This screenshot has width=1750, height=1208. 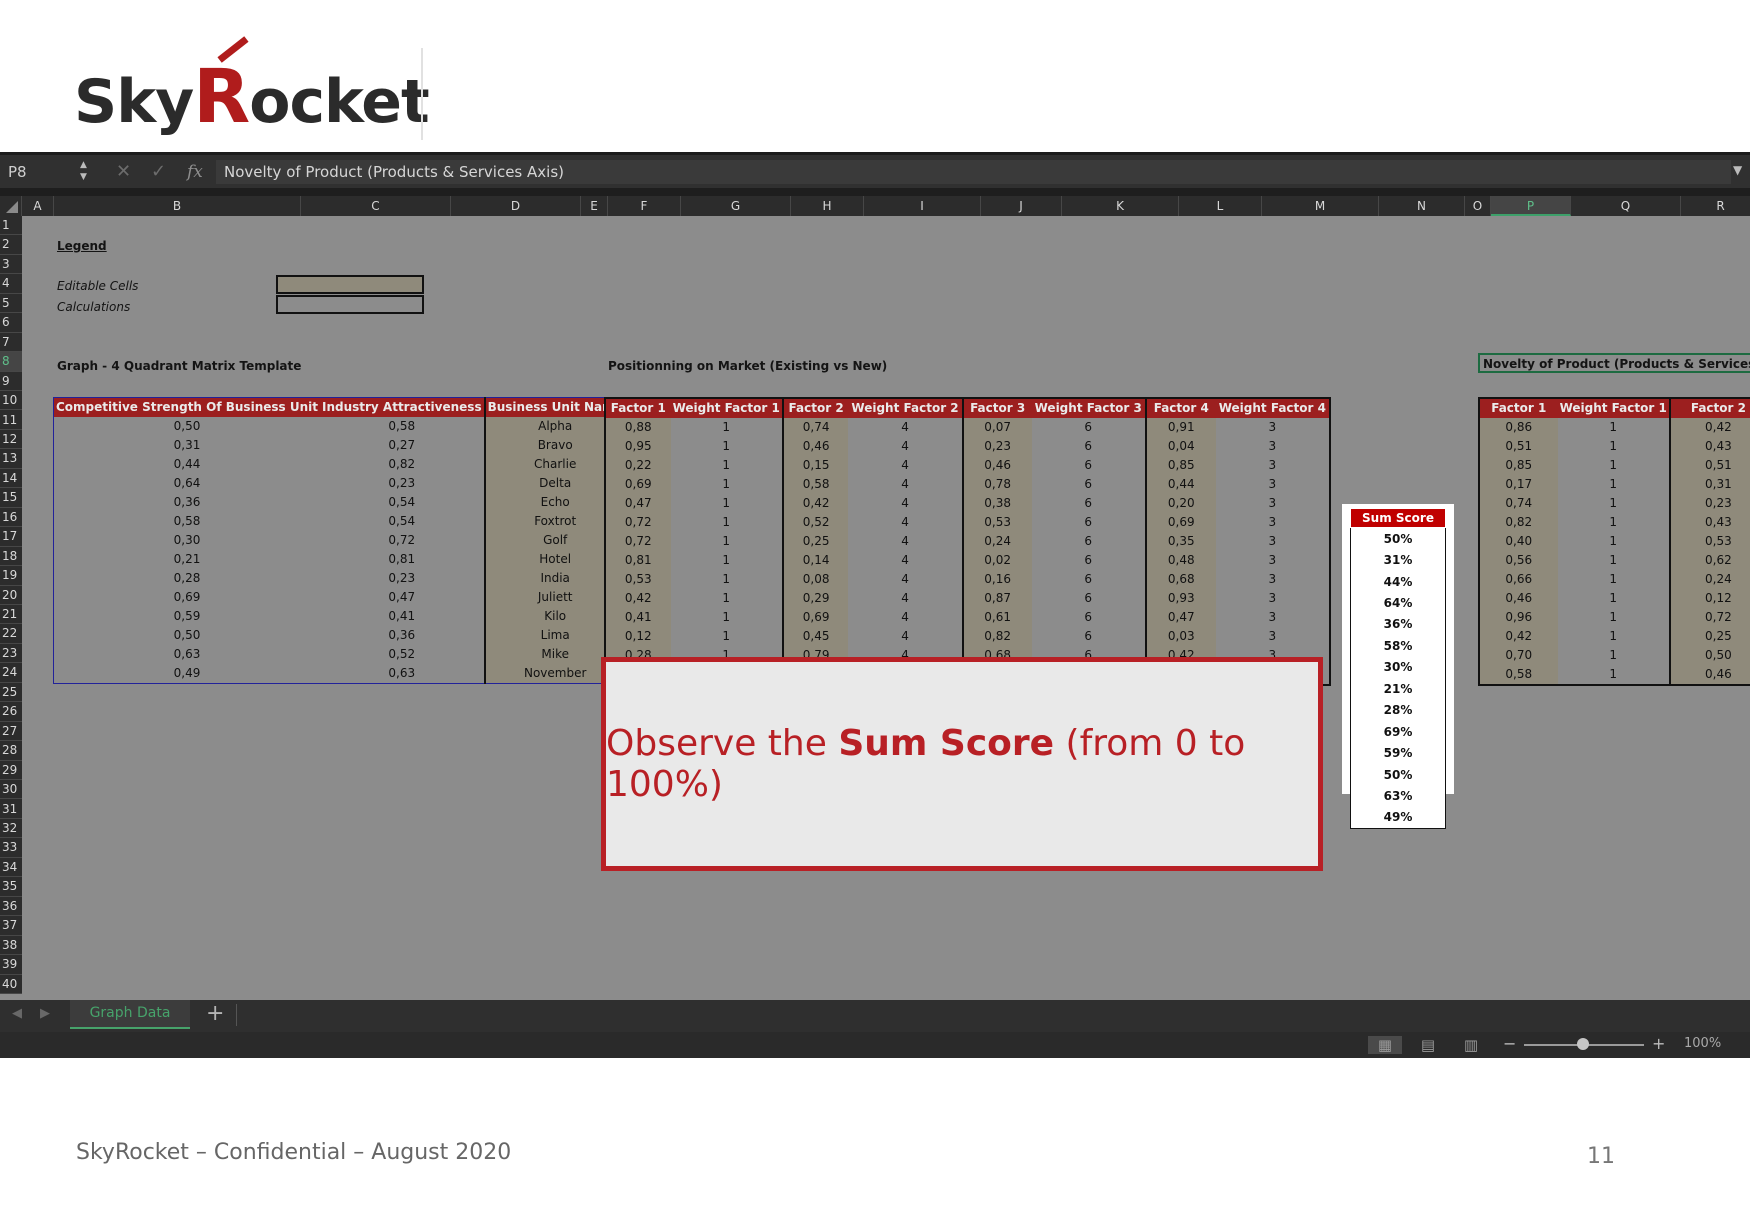 I want to click on table-cell: 0,25, so click(x=815, y=541).